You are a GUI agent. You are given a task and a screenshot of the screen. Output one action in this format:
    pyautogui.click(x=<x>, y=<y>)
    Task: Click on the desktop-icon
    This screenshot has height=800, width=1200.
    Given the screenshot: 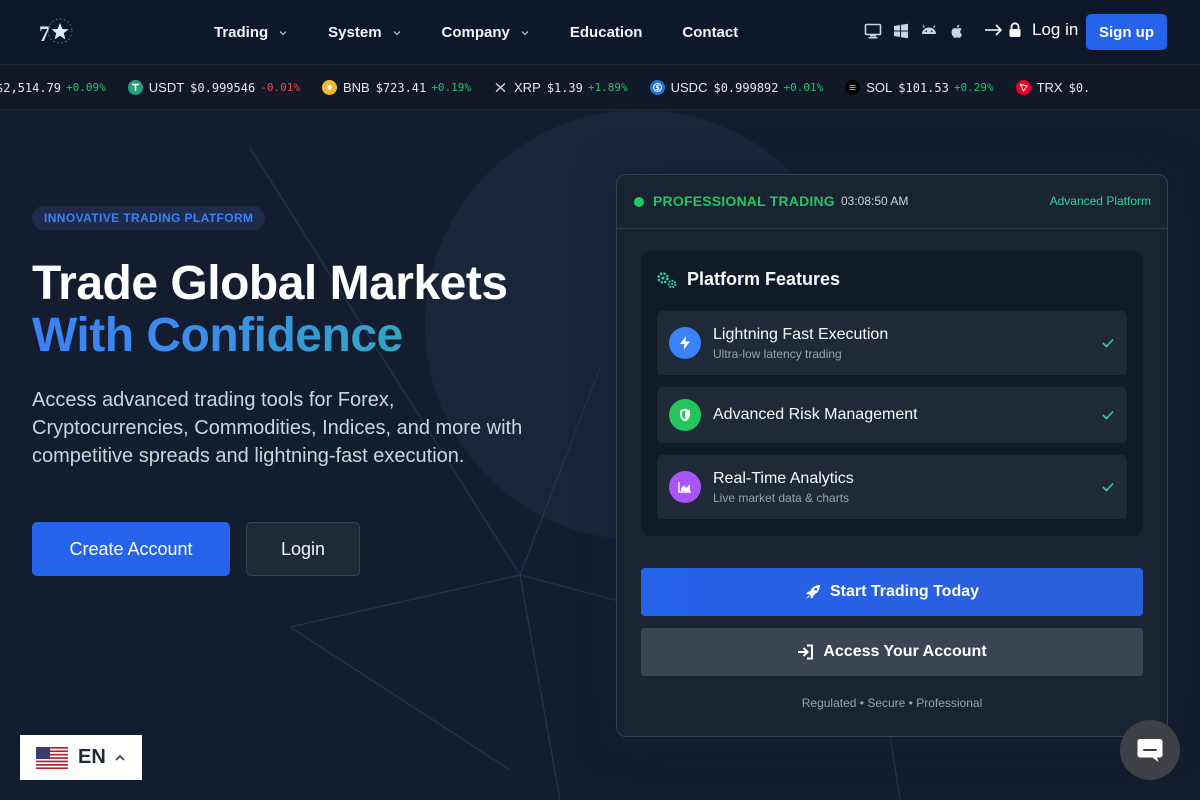 What is the action you would take?
    pyautogui.click(x=873, y=31)
    